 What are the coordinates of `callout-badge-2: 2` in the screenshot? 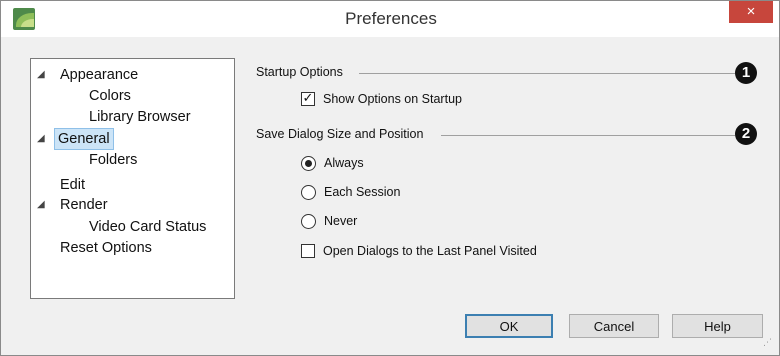 It's located at (746, 134).